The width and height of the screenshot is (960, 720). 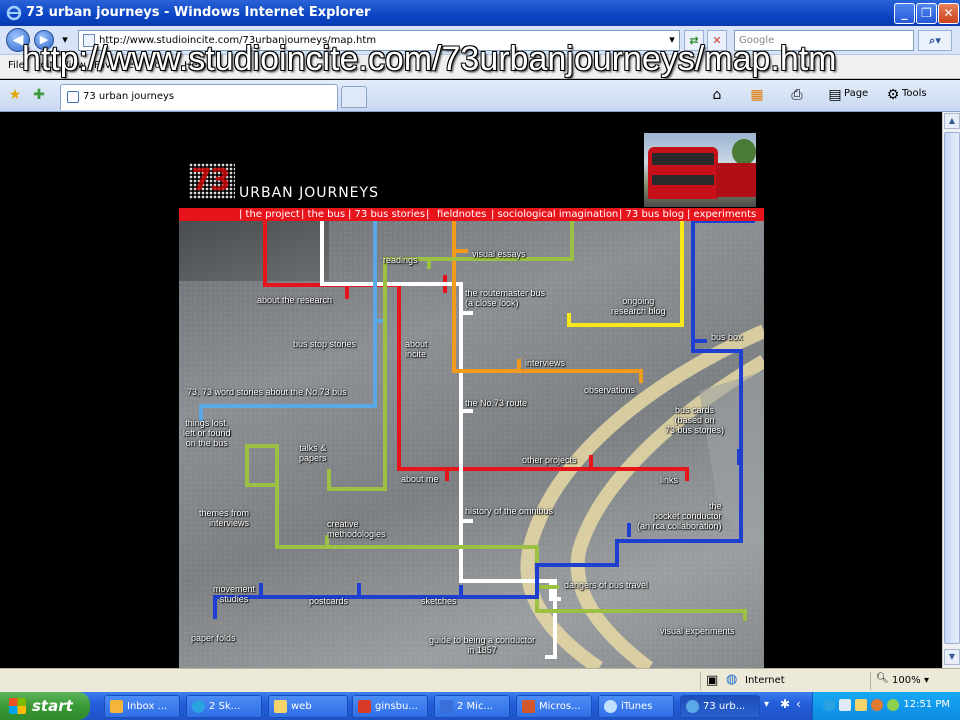 What do you see at coordinates (765, 680) in the screenshot?
I see `zone-label: Internet` at bounding box center [765, 680].